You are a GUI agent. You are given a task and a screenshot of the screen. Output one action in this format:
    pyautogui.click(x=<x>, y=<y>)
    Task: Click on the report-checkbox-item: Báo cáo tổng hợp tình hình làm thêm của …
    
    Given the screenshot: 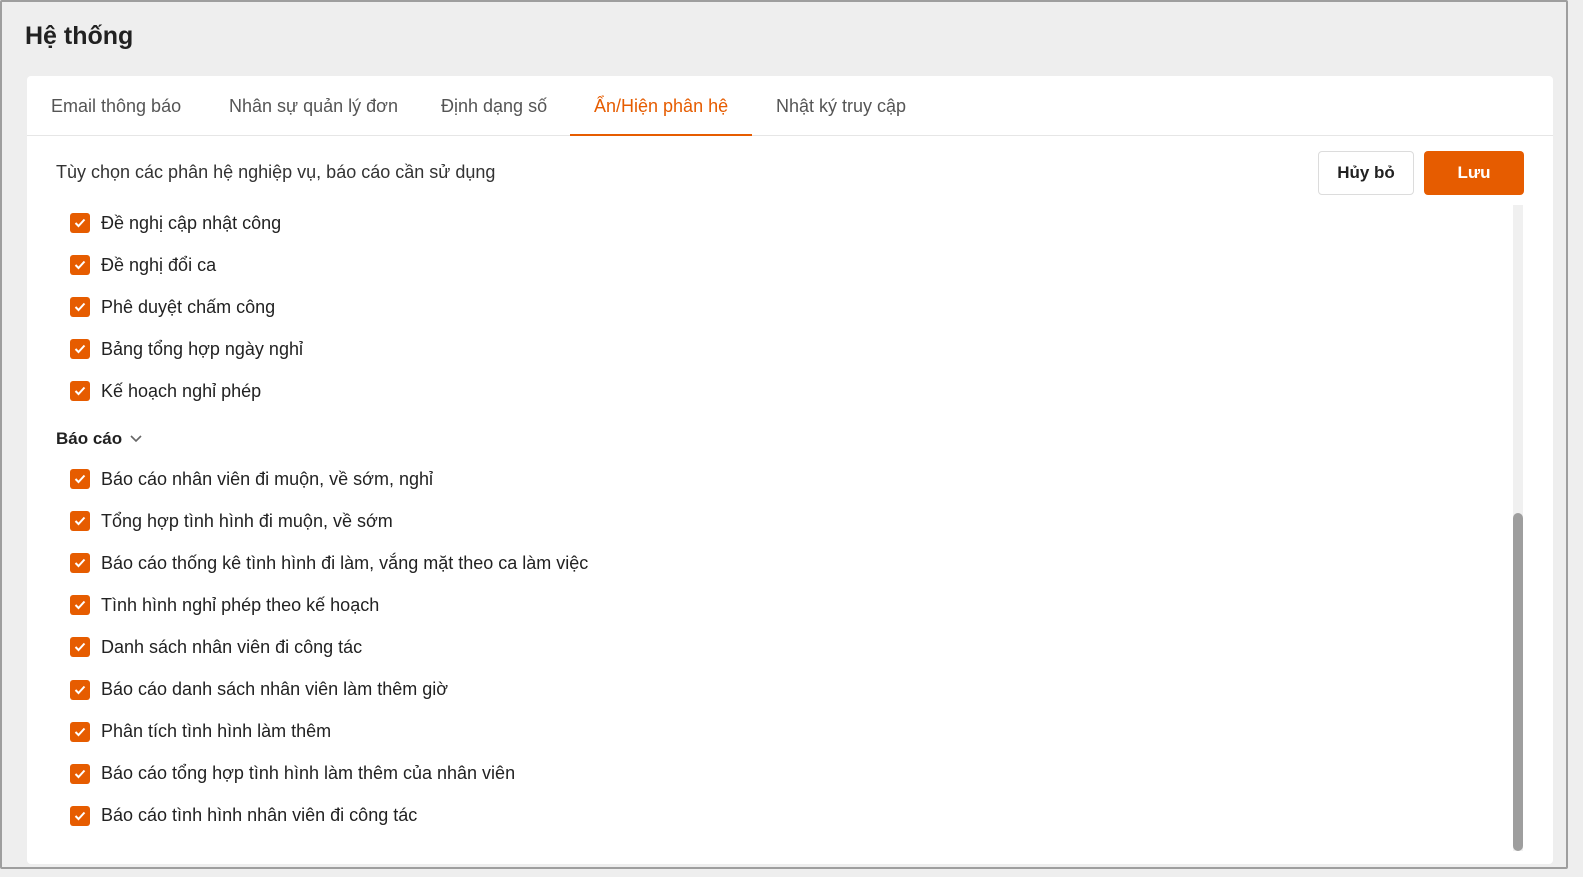 What is the action you would take?
    pyautogui.click(x=292, y=774)
    